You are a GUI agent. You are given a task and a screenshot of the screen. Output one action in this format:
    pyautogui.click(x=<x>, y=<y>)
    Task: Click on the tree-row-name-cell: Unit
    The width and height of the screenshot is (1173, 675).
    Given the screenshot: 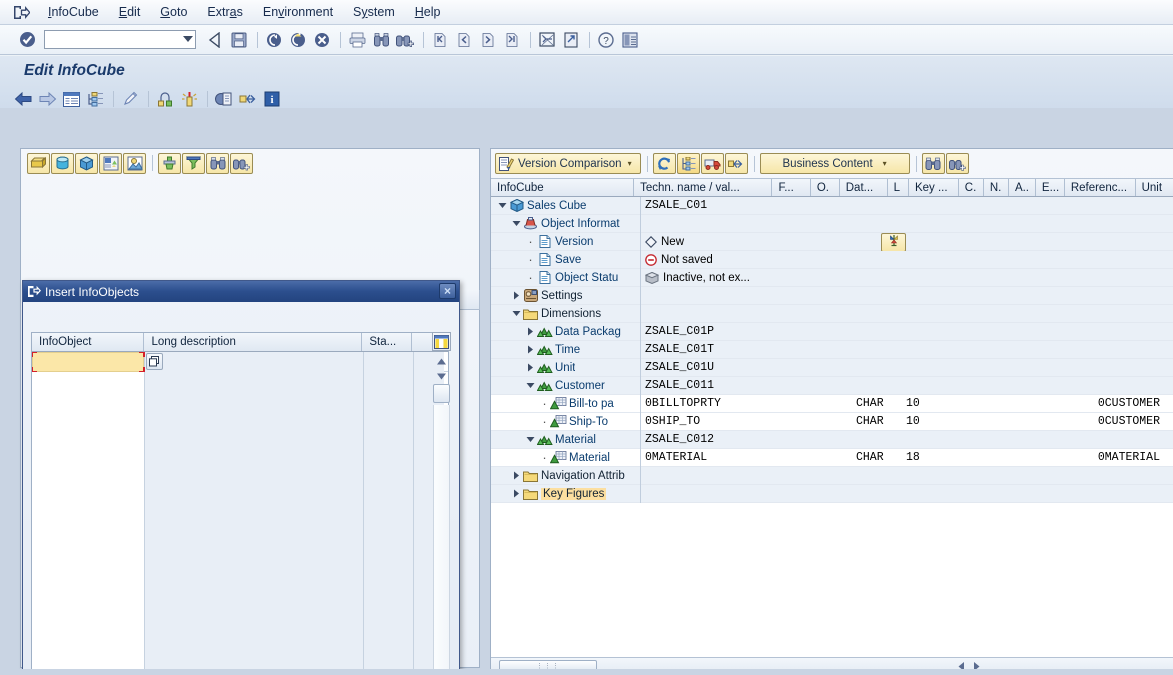 What is the action you would take?
    pyautogui.click(x=566, y=367)
    